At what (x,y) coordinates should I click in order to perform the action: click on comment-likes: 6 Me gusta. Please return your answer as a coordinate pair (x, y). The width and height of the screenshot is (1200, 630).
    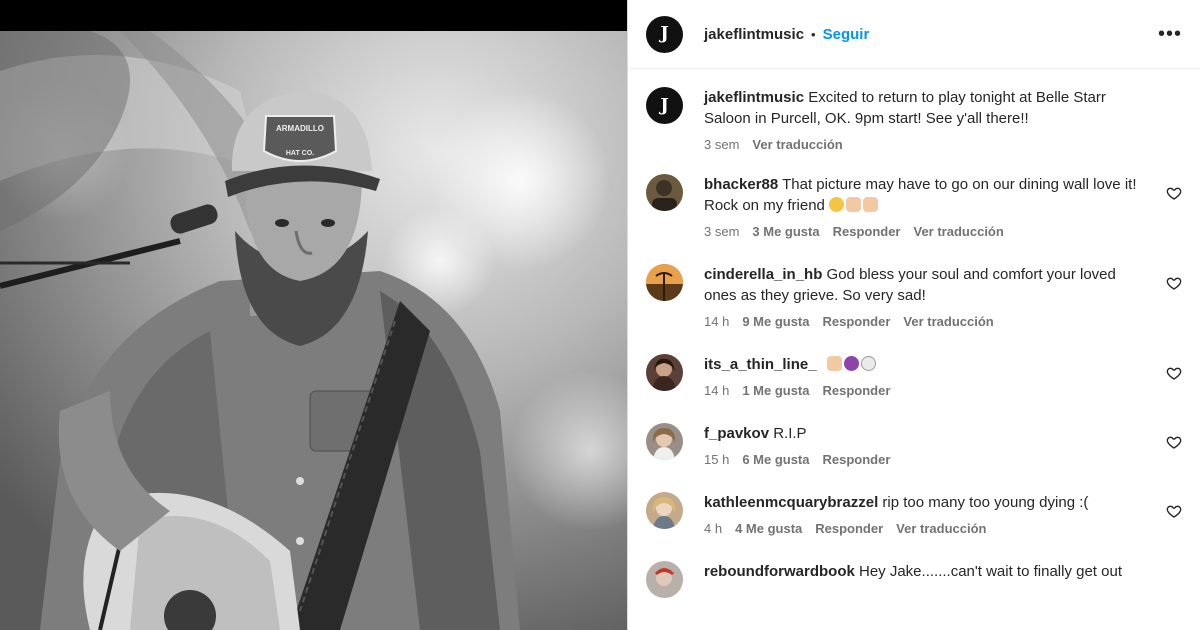
    Looking at the image, I should click on (775, 459).